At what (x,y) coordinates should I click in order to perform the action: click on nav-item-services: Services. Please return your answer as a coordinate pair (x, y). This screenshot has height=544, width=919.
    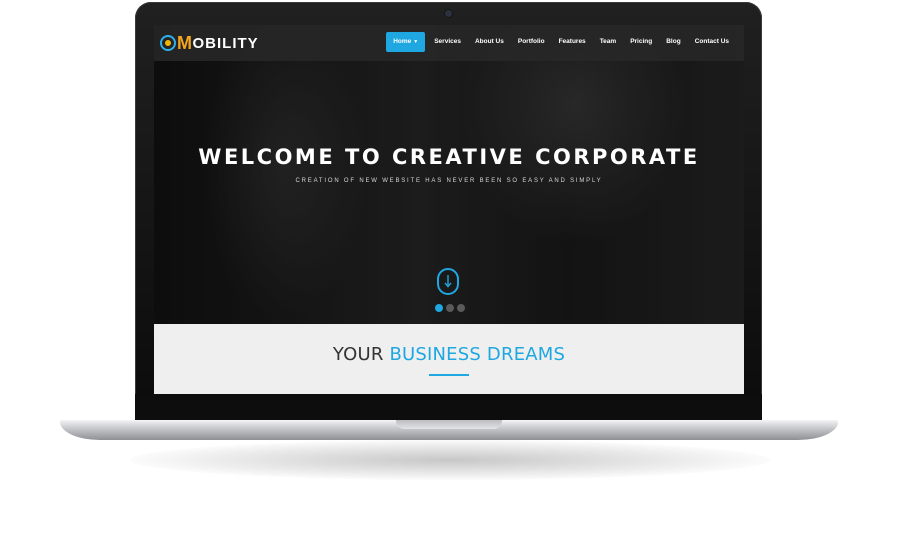
    Looking at the image, I should click on (447, 42).